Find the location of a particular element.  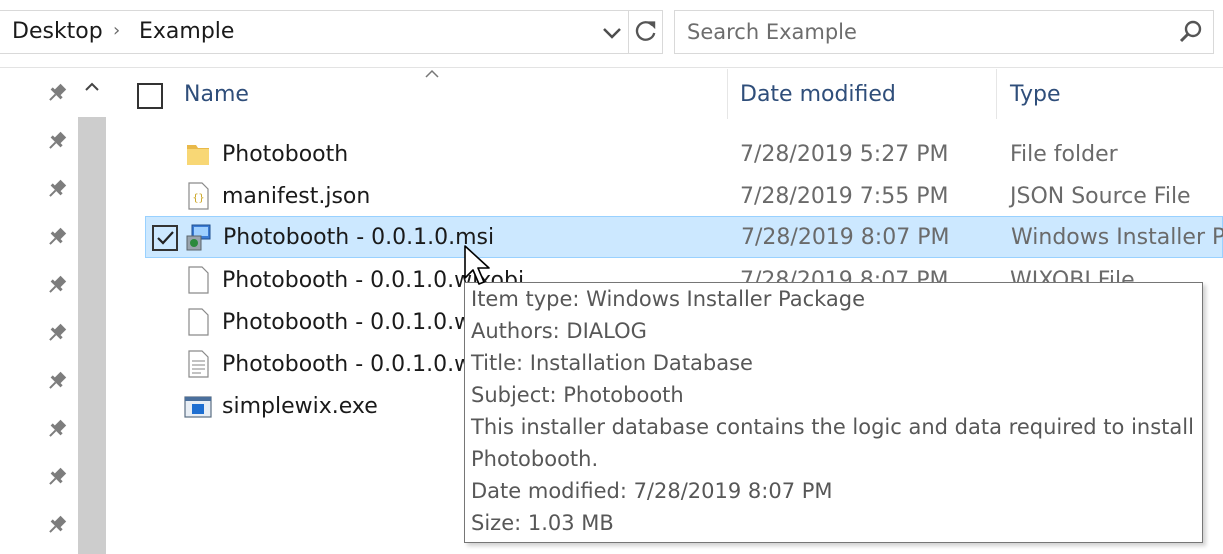

text-file-icon is located at coordinates (198, 364).